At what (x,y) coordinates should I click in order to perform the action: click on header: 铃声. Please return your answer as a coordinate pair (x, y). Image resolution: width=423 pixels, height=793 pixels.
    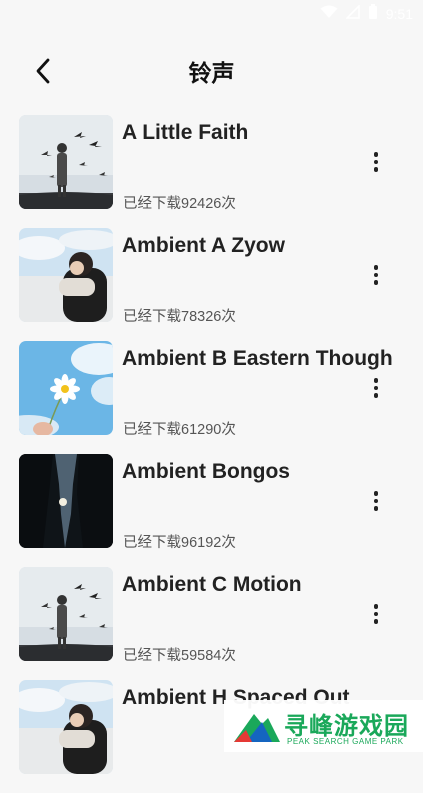
    Looking at the image, I should click on (211, 70).